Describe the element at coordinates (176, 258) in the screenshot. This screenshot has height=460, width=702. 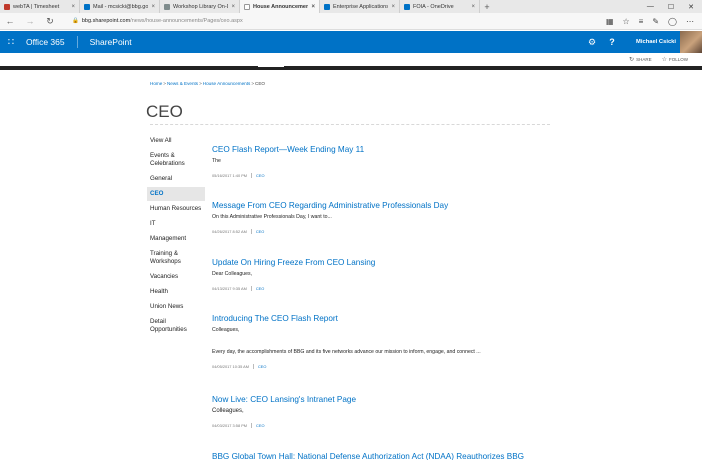
I see `nav-item-training-workshops: Training & Workshops` at that location.